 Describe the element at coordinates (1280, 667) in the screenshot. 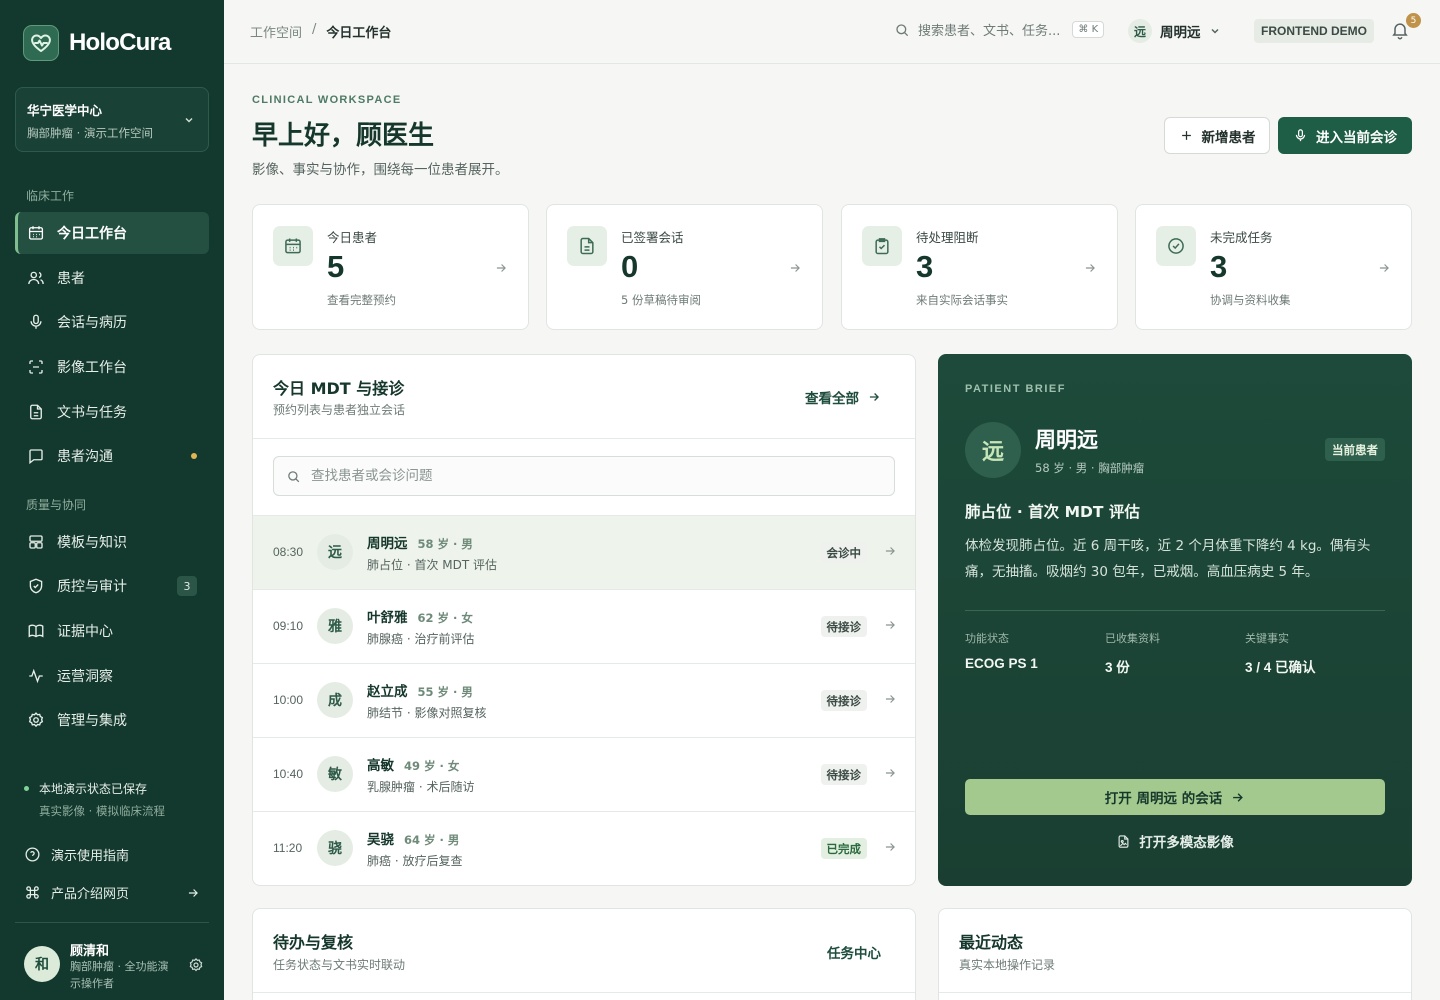

I see `fact-value: 3 / 4 已确认` at that location.